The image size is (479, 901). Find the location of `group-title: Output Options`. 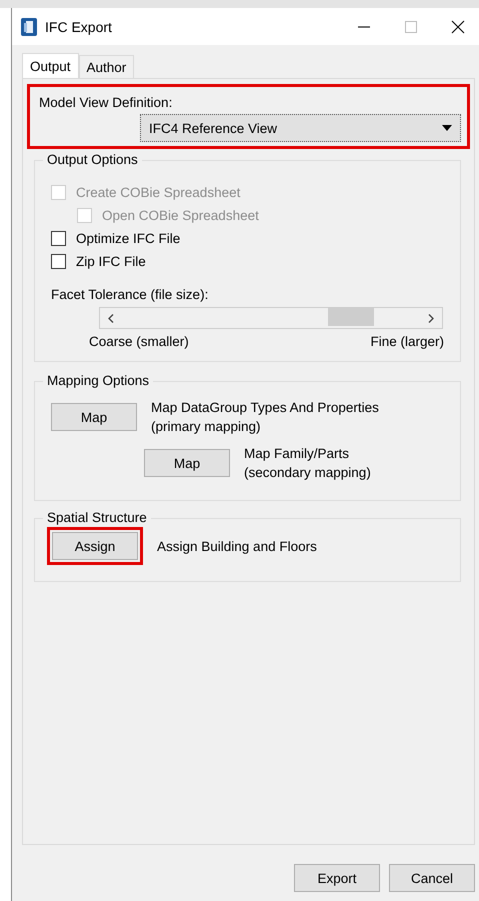

group-title: Output Options is located at coordinates (92, 159).